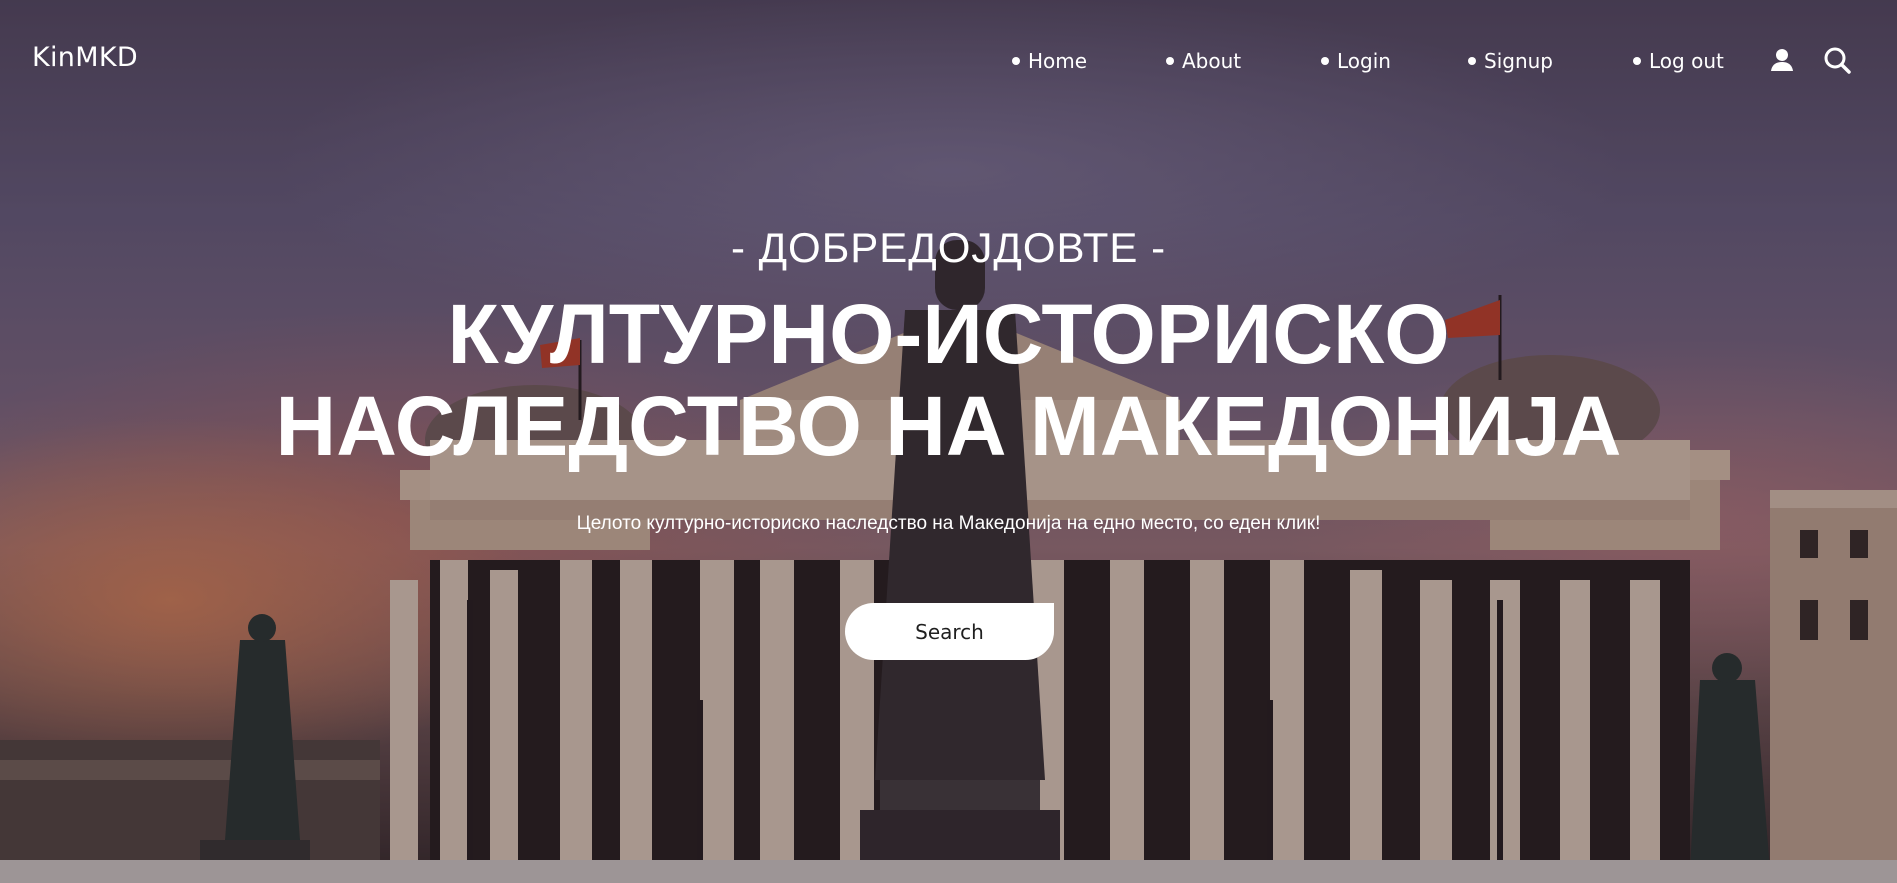  Describe the element at coordinates (948, 247) in the screenshot. I see `welcome-kicker: - ДОБРЕДОЈДОВТЕ -` at that location.